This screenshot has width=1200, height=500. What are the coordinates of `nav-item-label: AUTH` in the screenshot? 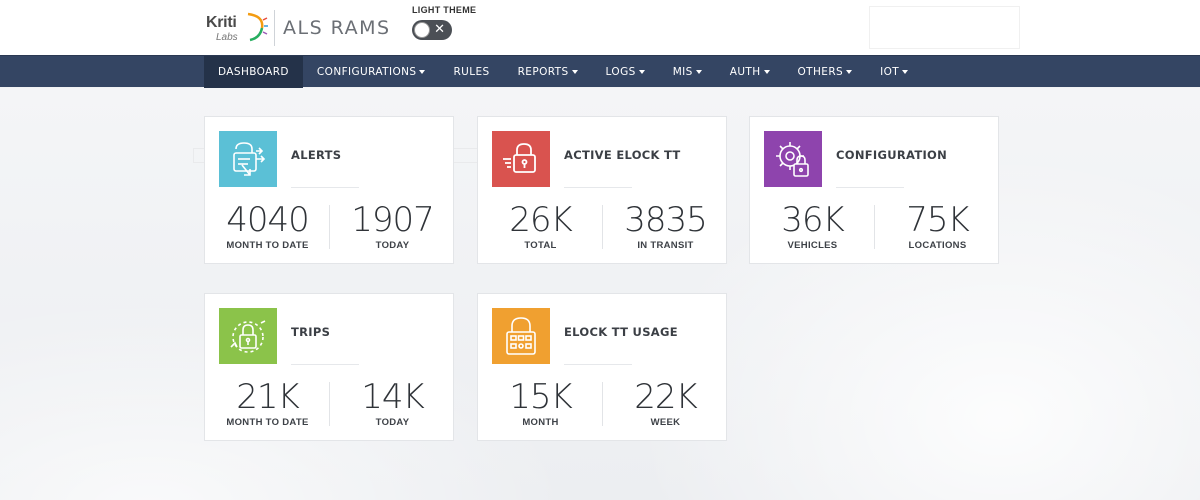 It's located at (745, 72).